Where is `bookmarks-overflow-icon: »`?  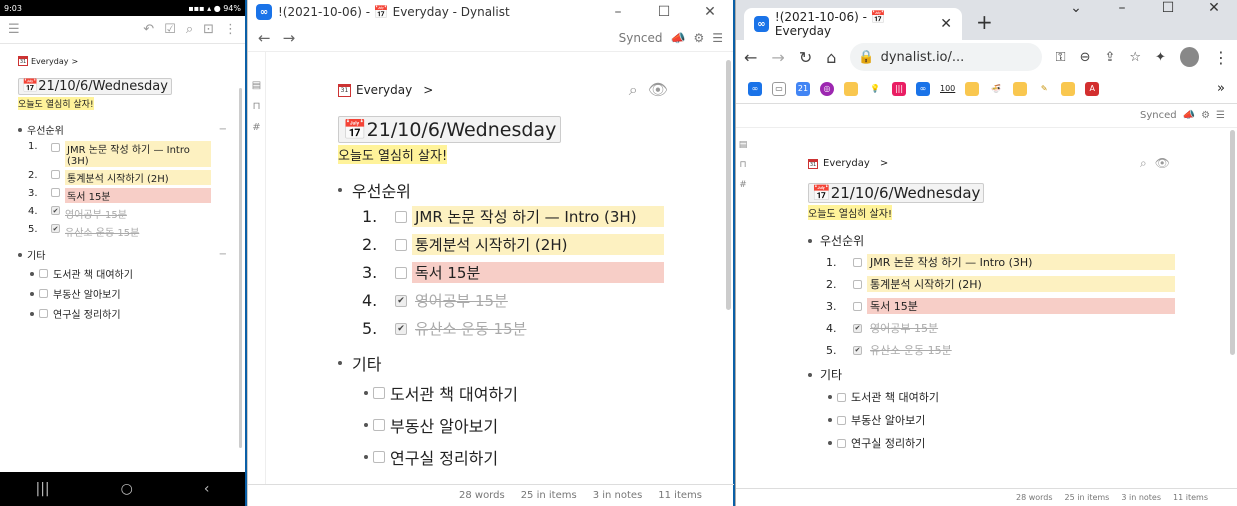 bookmarks-overflow-icon: » is located at coordinates (1221, 88).